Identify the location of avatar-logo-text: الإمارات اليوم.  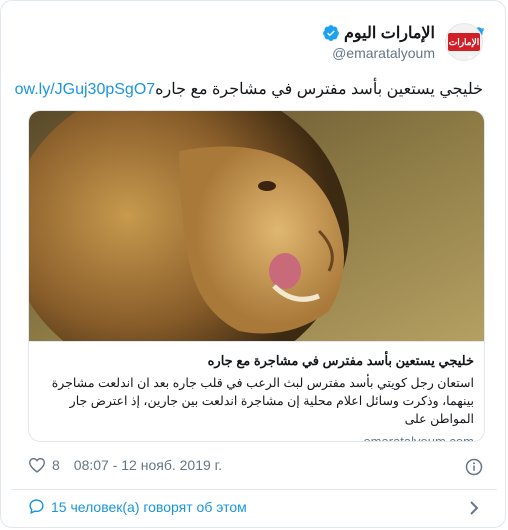
(464, 49).